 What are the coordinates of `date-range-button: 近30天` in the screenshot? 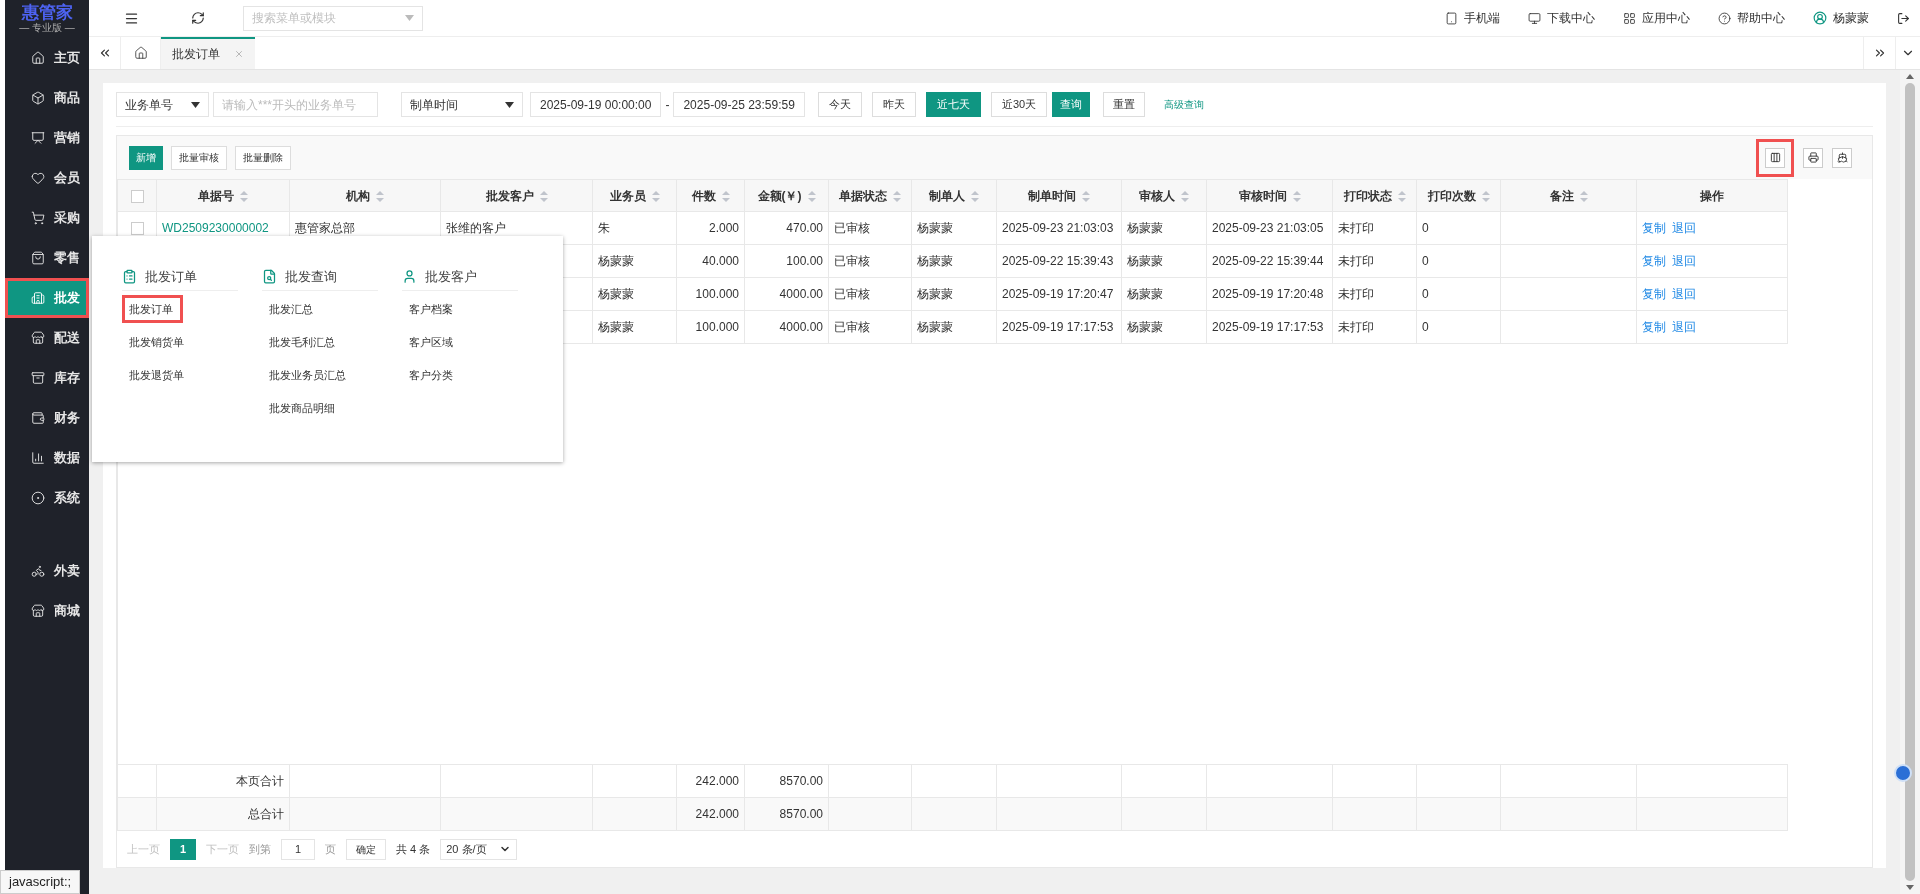 It's located at (1019, 104).